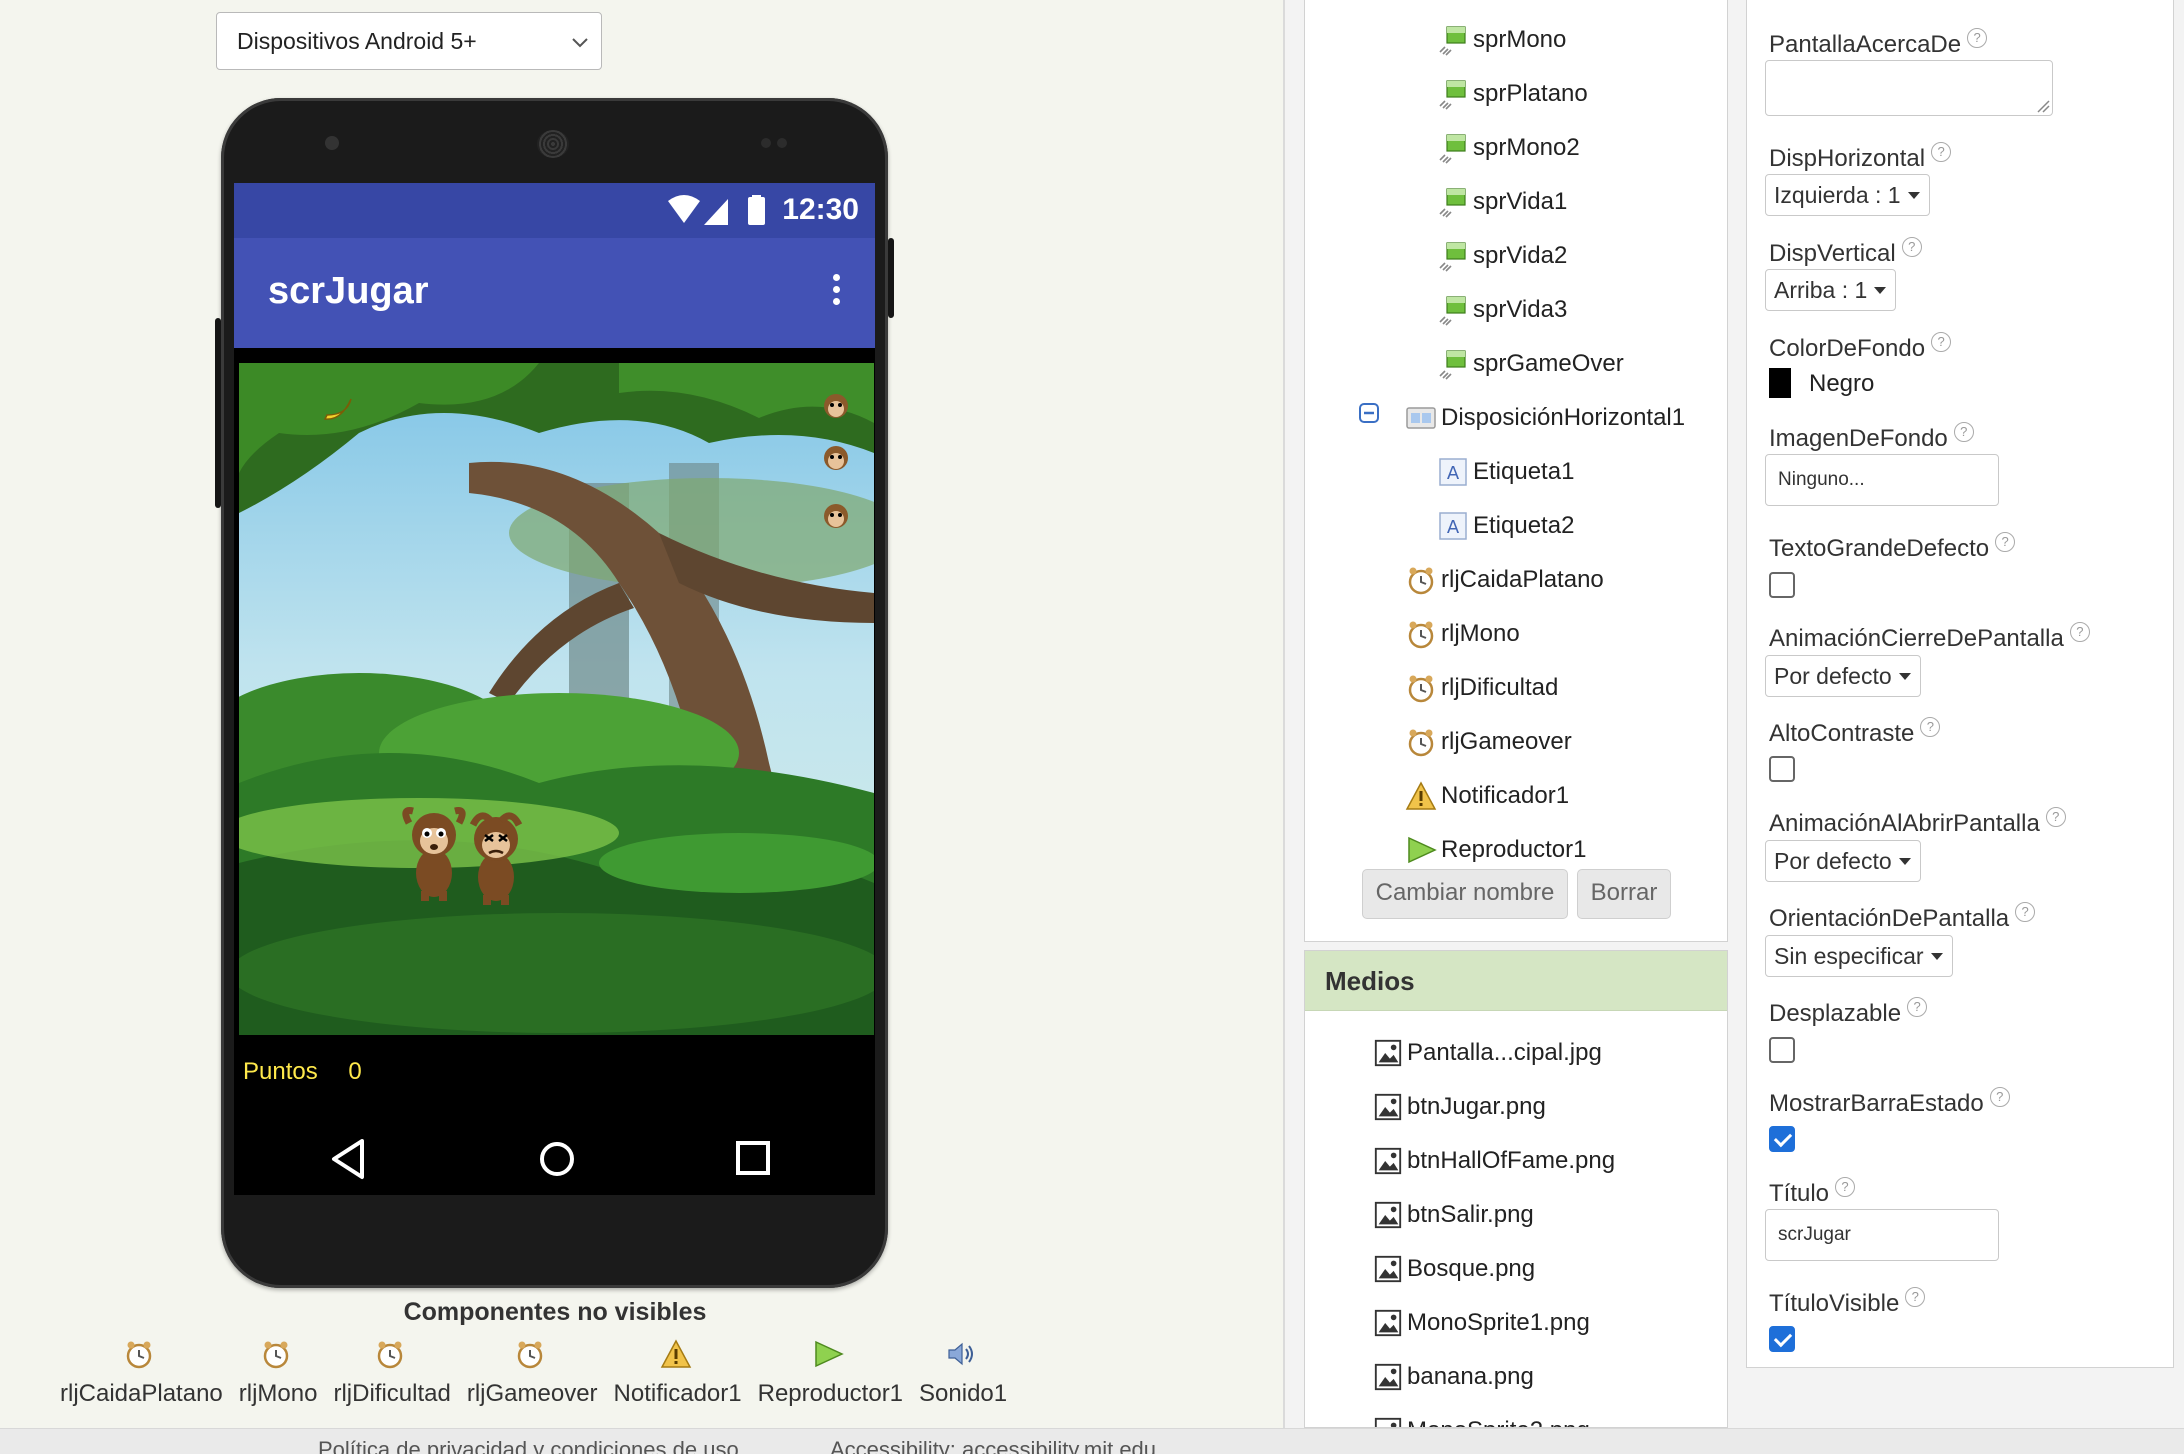  What do you see at coordinates (830, 1393) in the screenshot?
I see `nonvisible-item-label: Reproductor1` at bounding box center [830, 1393].